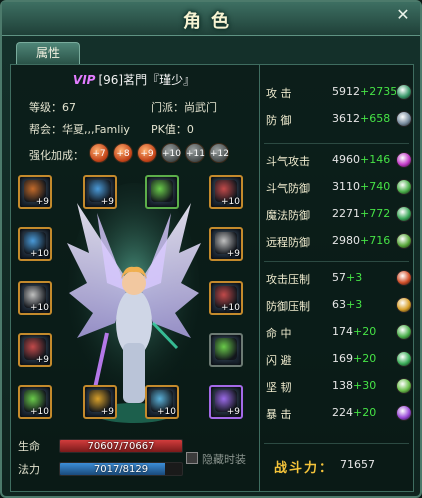 Image resolution: width=422 pixels, height=498 pixels. I want to click on stat-row: 闪 避 169+20, so click(339, 359).